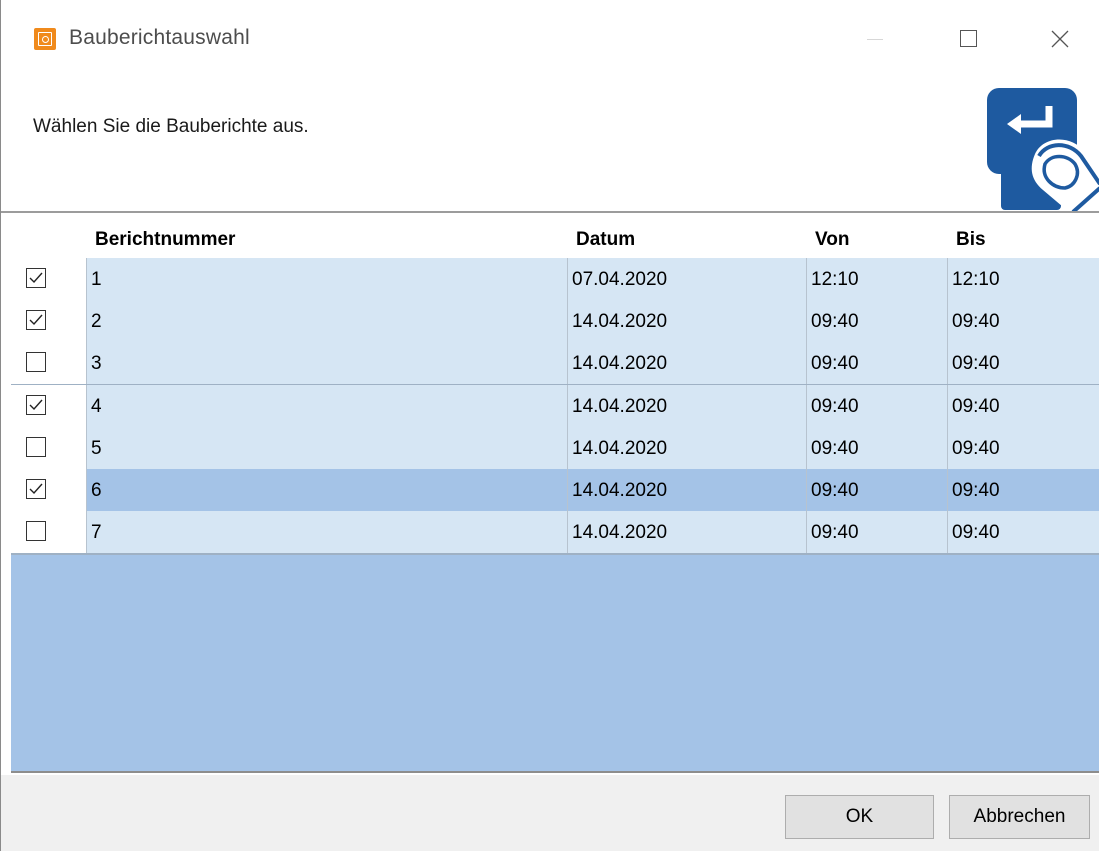 The image size is (1099, 851). Describe the element at coordinates (96, 490) in the screenshot. I see `cell-berichtnummer: 6` at that location.